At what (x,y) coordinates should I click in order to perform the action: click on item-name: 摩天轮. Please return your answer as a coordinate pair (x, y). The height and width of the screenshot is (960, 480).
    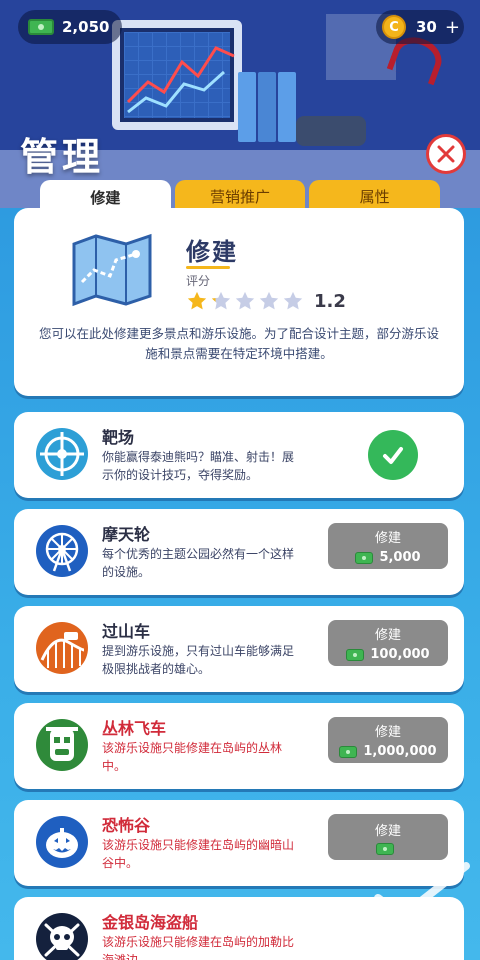
    Looking at the image, I should click on (126, 534).